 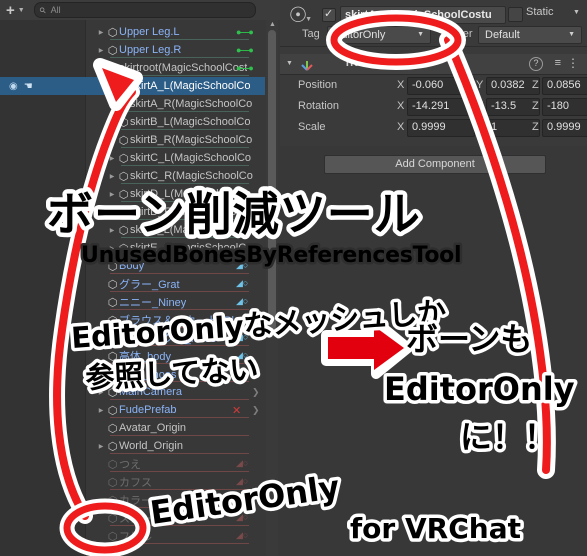 I want to click on hierarchy-visibility-gutter, so click(x=43, y=288).